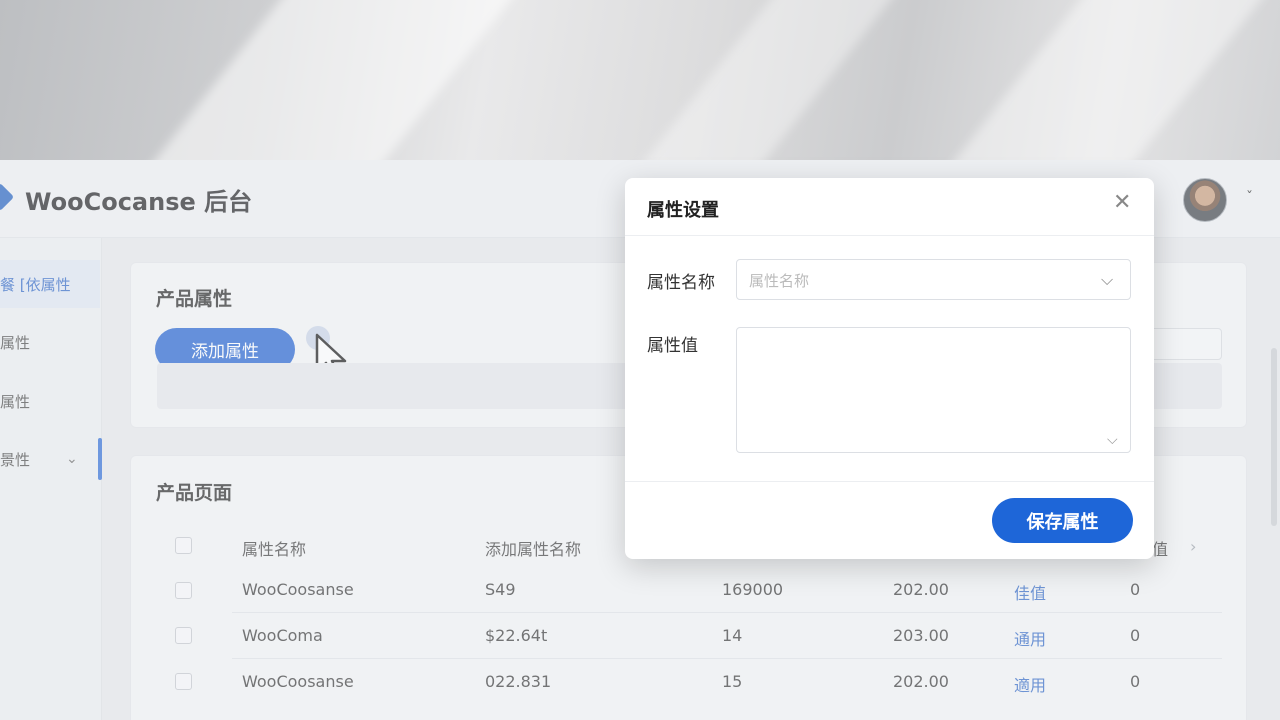 This screenshot has height=720, width=1280. What do you see at coordinates (1062, 520) in the screenshot?
I see `save-attribute-button: 保存属性` at bounding box center [1062, 520].